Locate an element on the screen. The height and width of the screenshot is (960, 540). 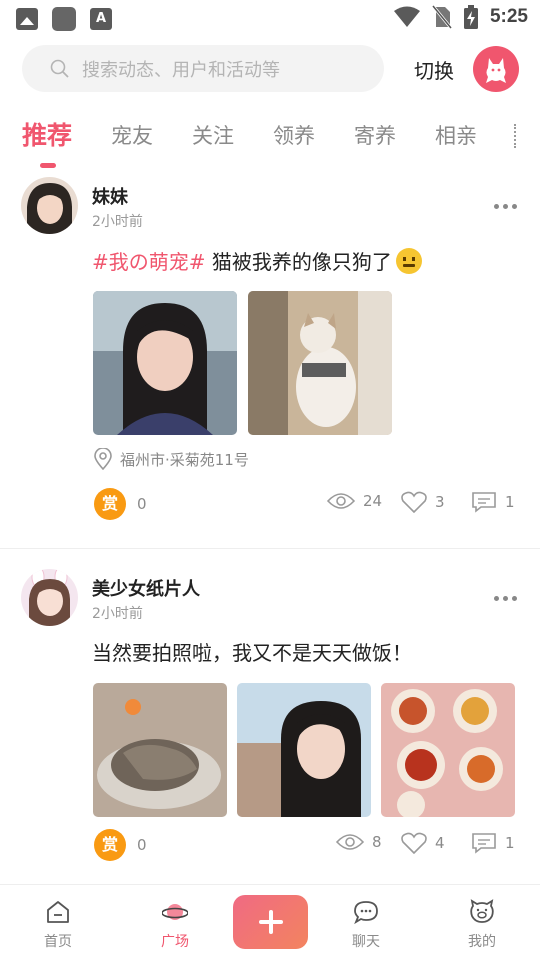
like-button: 4 is located at coordinates (423, 843).